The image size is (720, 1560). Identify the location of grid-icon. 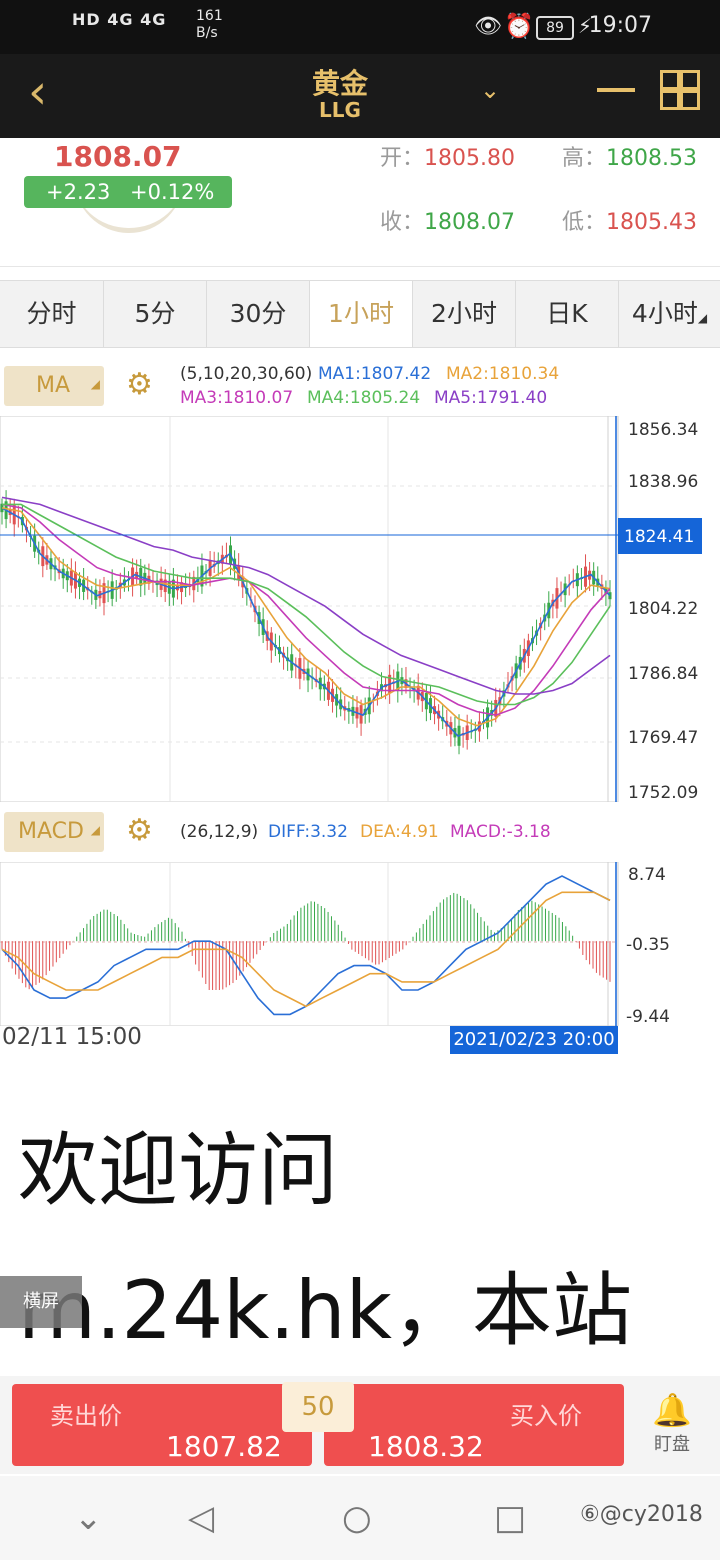
(680, 90).